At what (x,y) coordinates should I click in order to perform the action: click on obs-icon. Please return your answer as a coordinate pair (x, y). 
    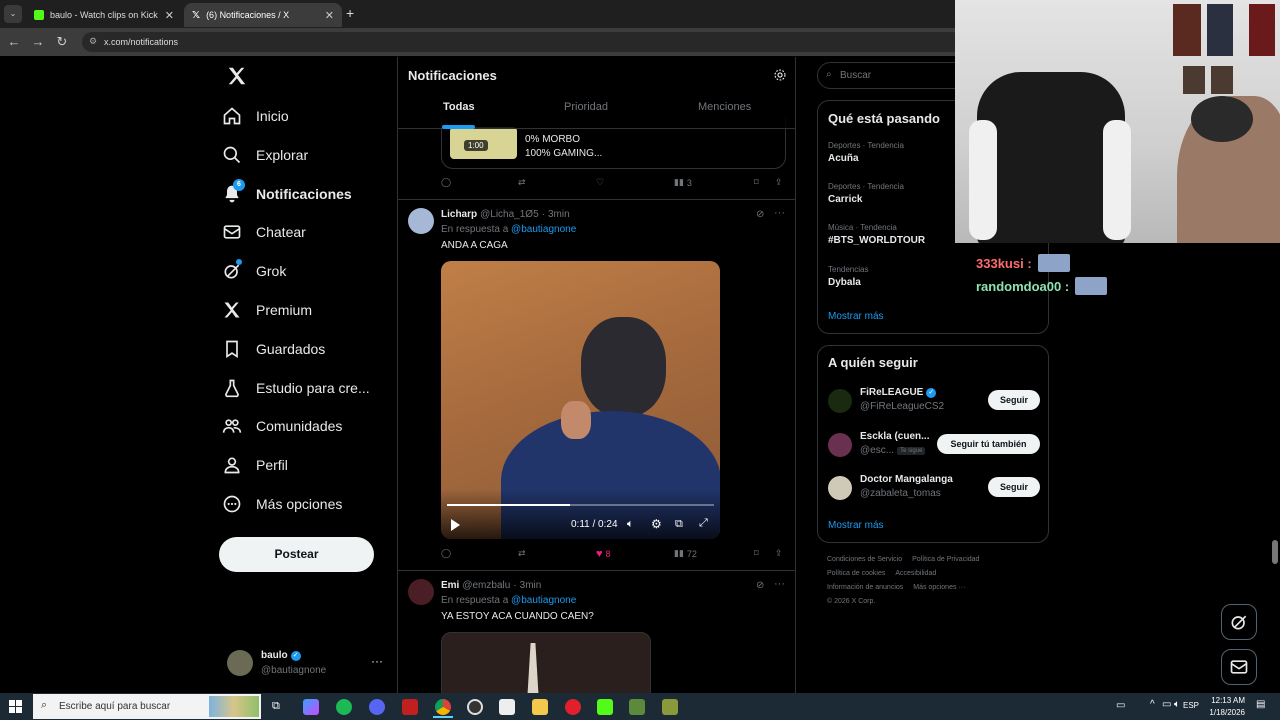
    Looking at the image, I should click on (475, 707).